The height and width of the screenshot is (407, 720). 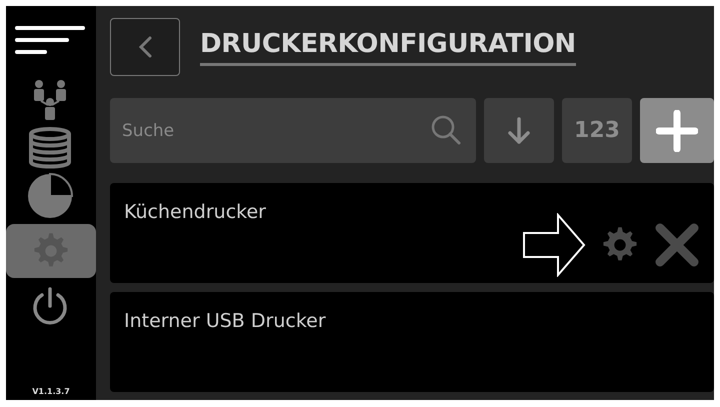 I want to click on version-label: V1.1.3.7, so click(x=51, y=392).